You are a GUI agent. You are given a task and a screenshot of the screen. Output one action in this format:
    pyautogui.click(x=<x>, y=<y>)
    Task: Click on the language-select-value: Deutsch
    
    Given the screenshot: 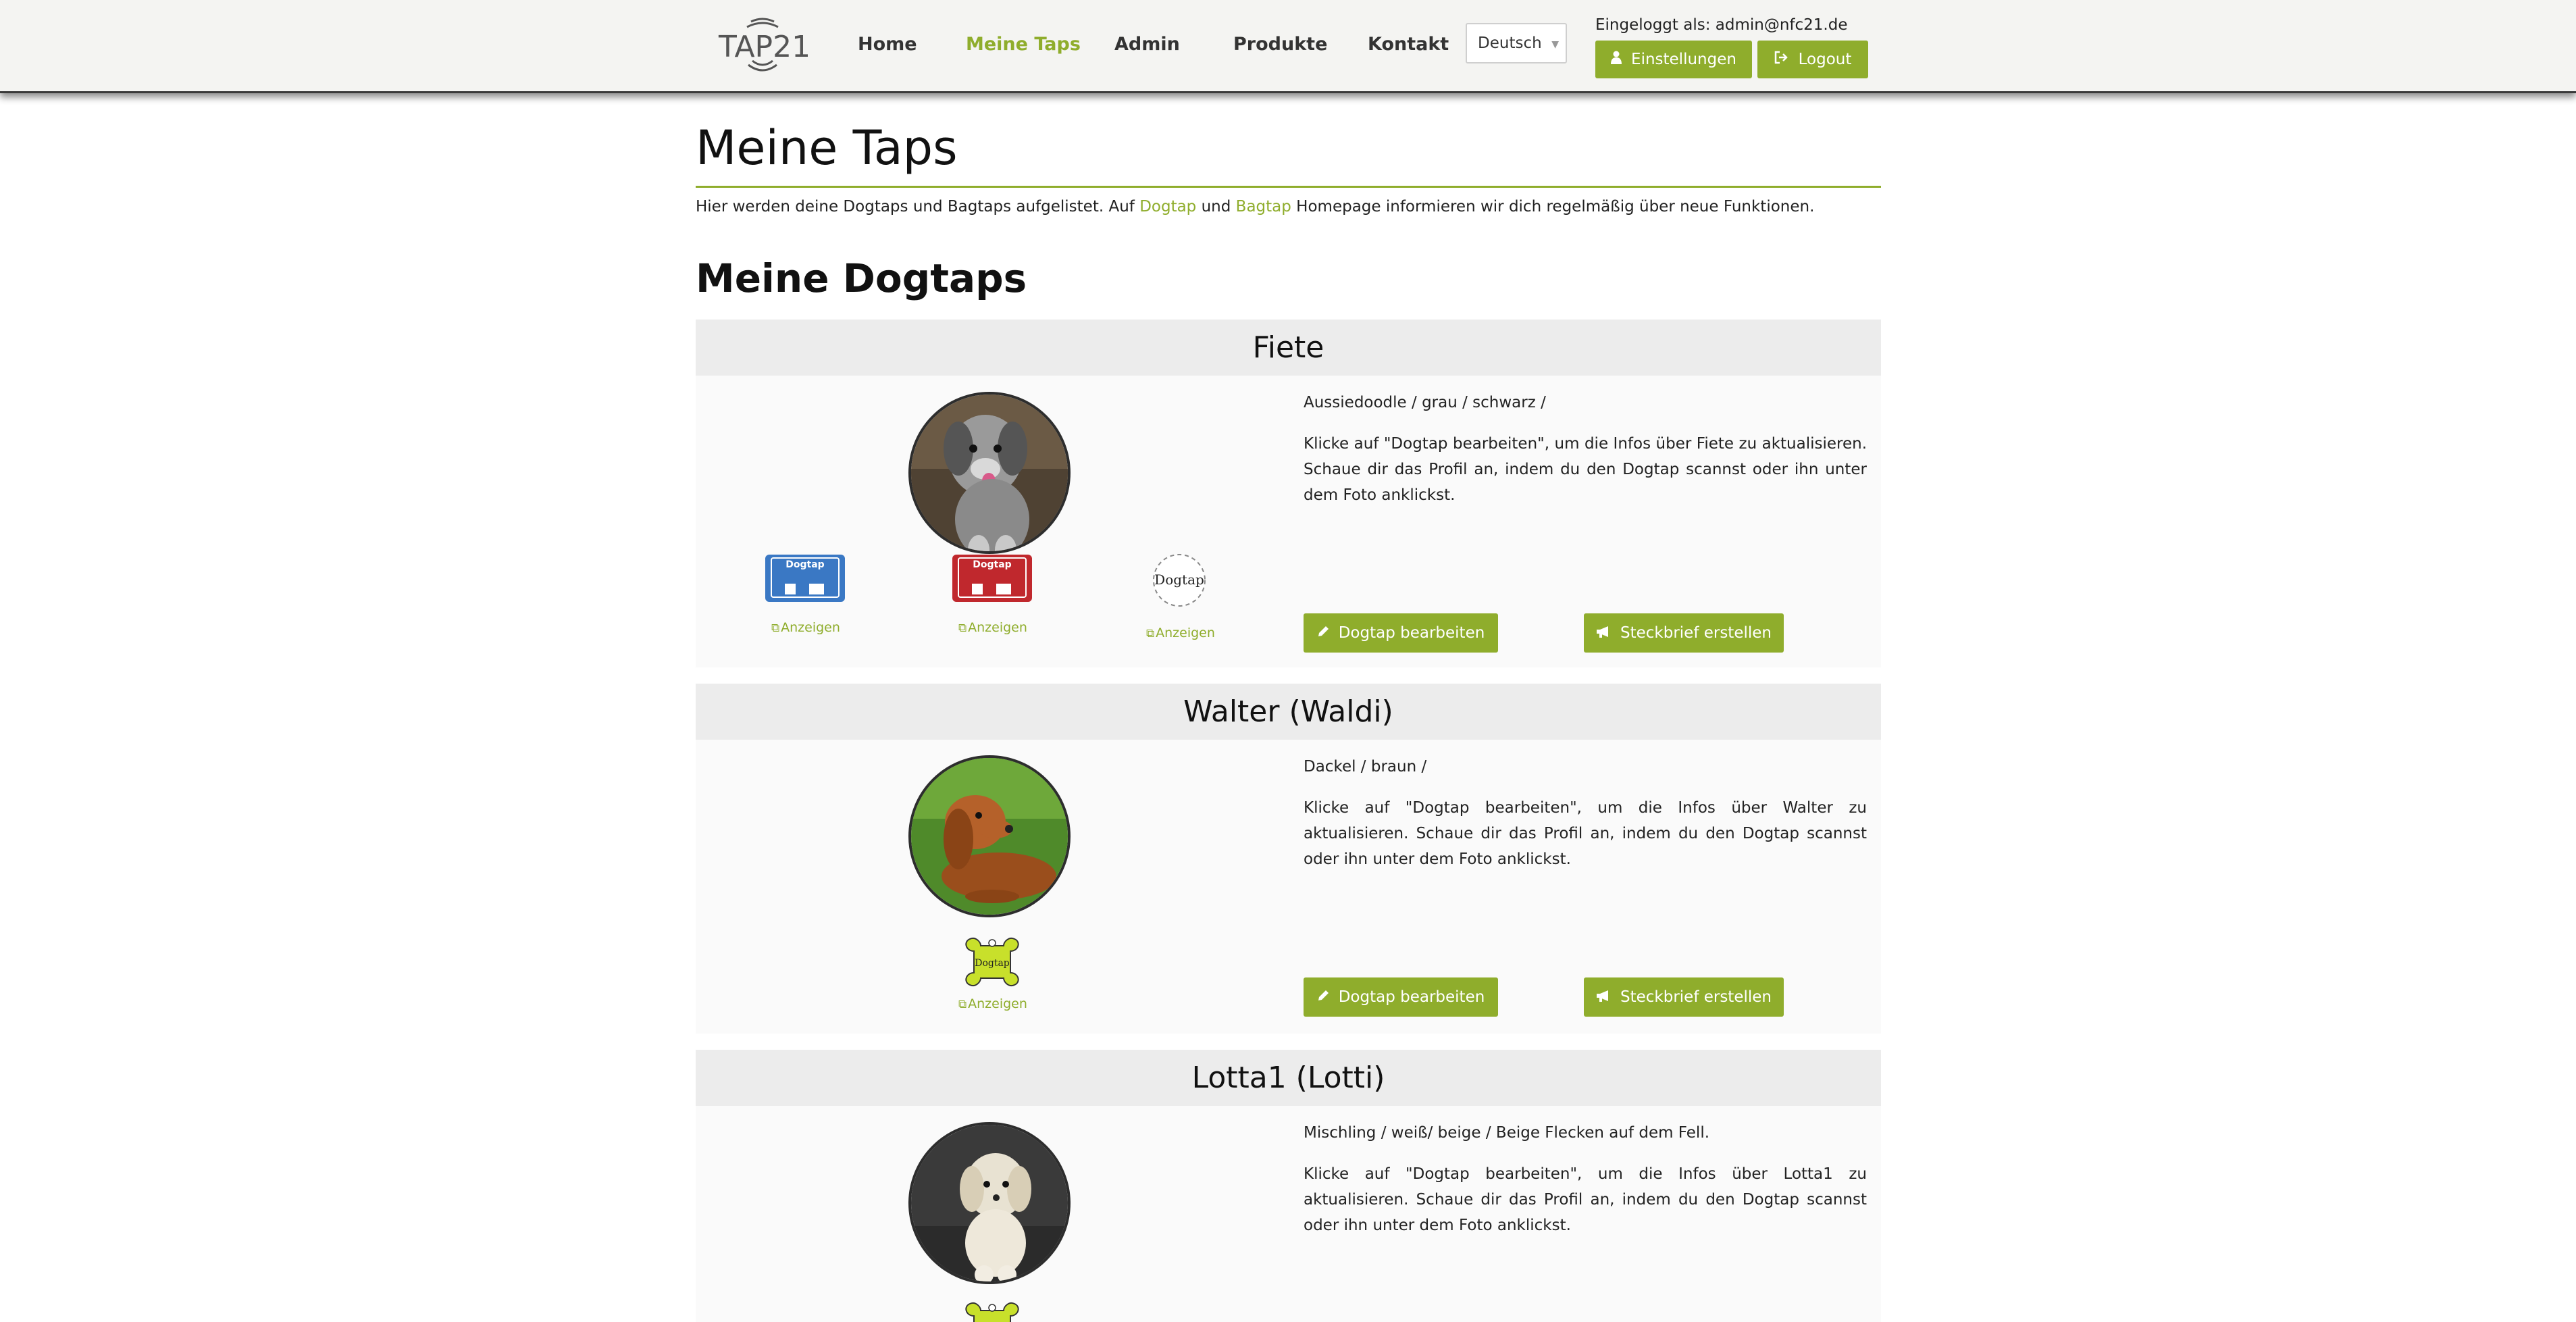 What is the action you would take?
    pyautogui.click(x=1510, y=43)
    